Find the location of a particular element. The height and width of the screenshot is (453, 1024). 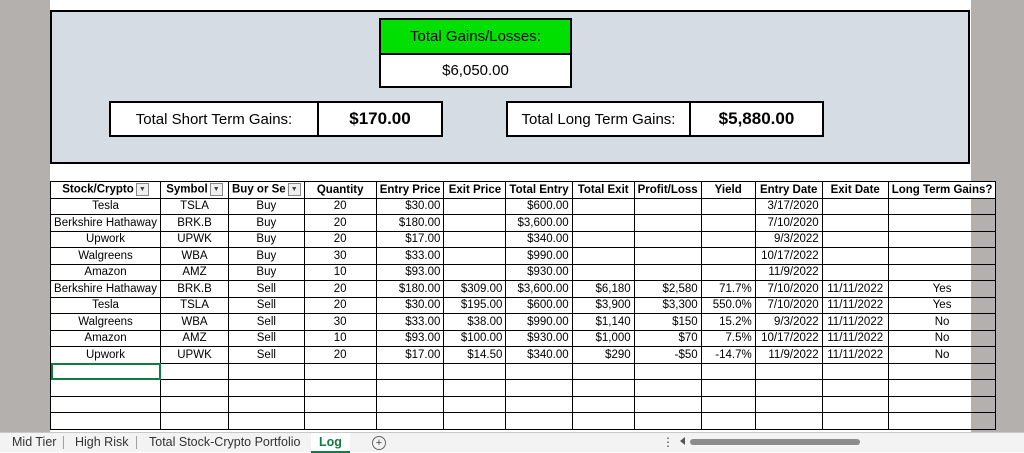

short-term-gains-value: $170.00 is located at coordinates (380, 119).